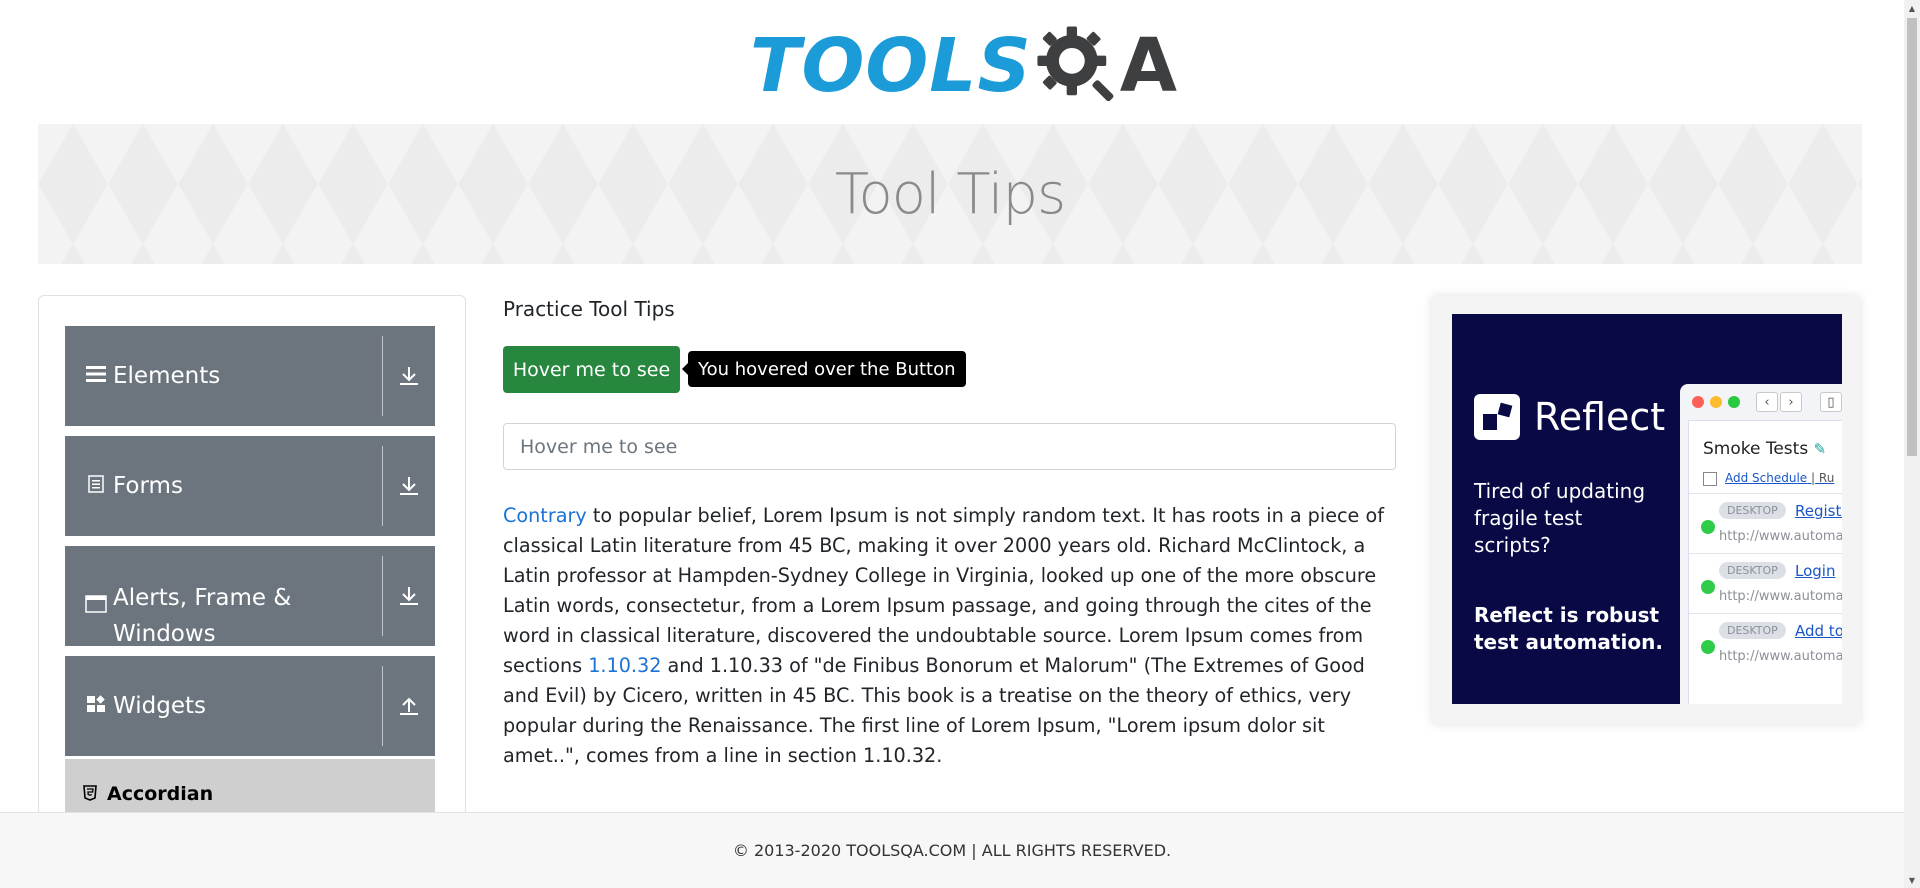 This screenshot has width=1920, height=888. I want to click on header: TOOLS A, so click(952, 62).